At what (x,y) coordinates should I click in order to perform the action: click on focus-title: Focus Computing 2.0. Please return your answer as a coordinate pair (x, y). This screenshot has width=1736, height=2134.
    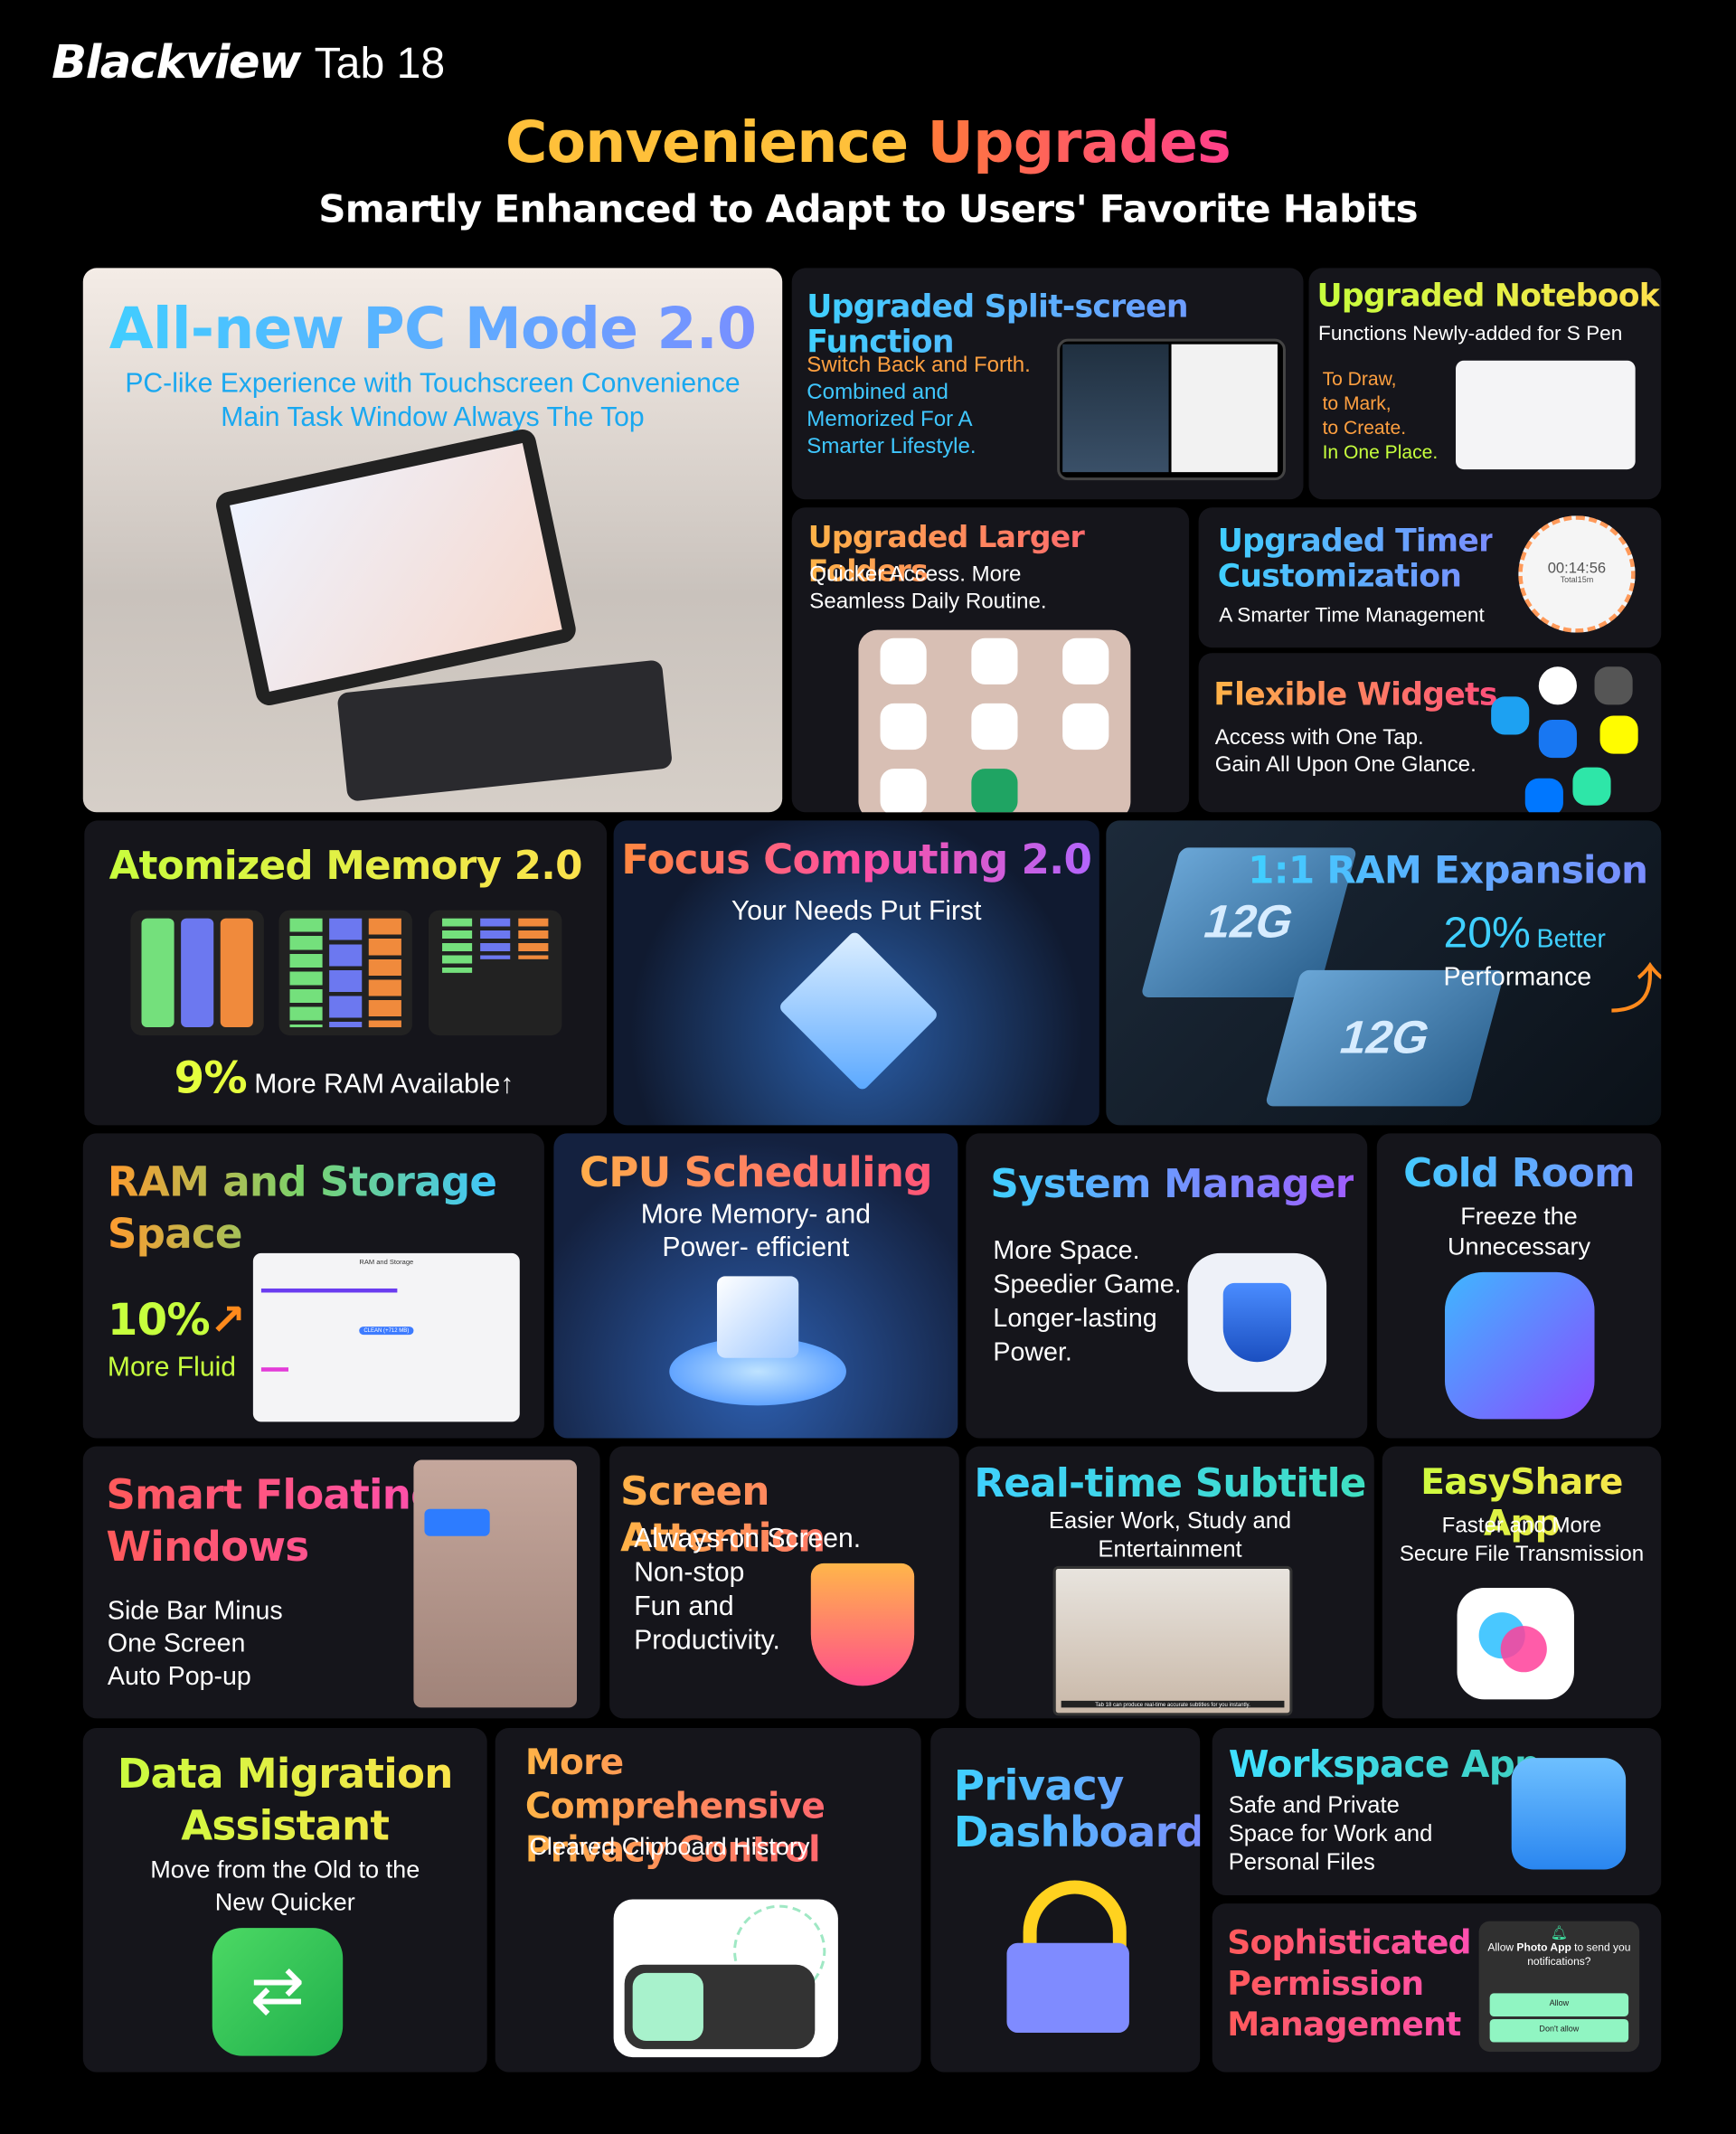
    Looking at the image, I should click on (857, 860).